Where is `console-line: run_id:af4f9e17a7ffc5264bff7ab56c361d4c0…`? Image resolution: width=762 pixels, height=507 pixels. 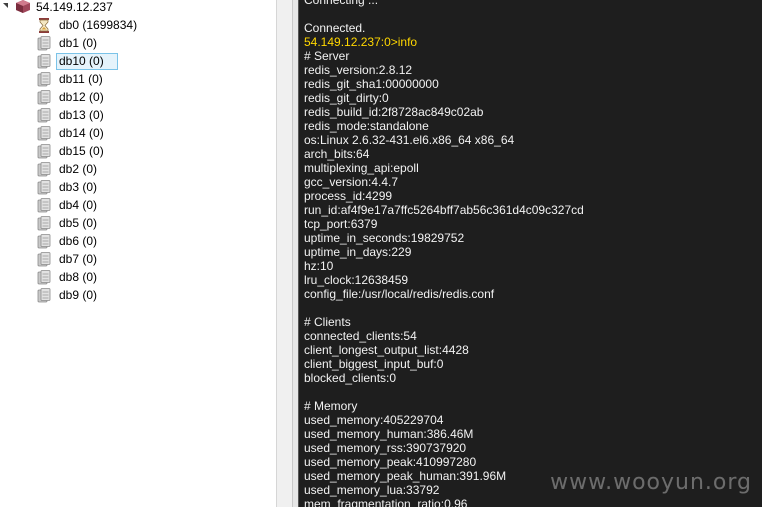
console-line: run_id:af4f9e17a7ffc5264bff7ab56c361d4c0… is located at coordinates (444, 210).